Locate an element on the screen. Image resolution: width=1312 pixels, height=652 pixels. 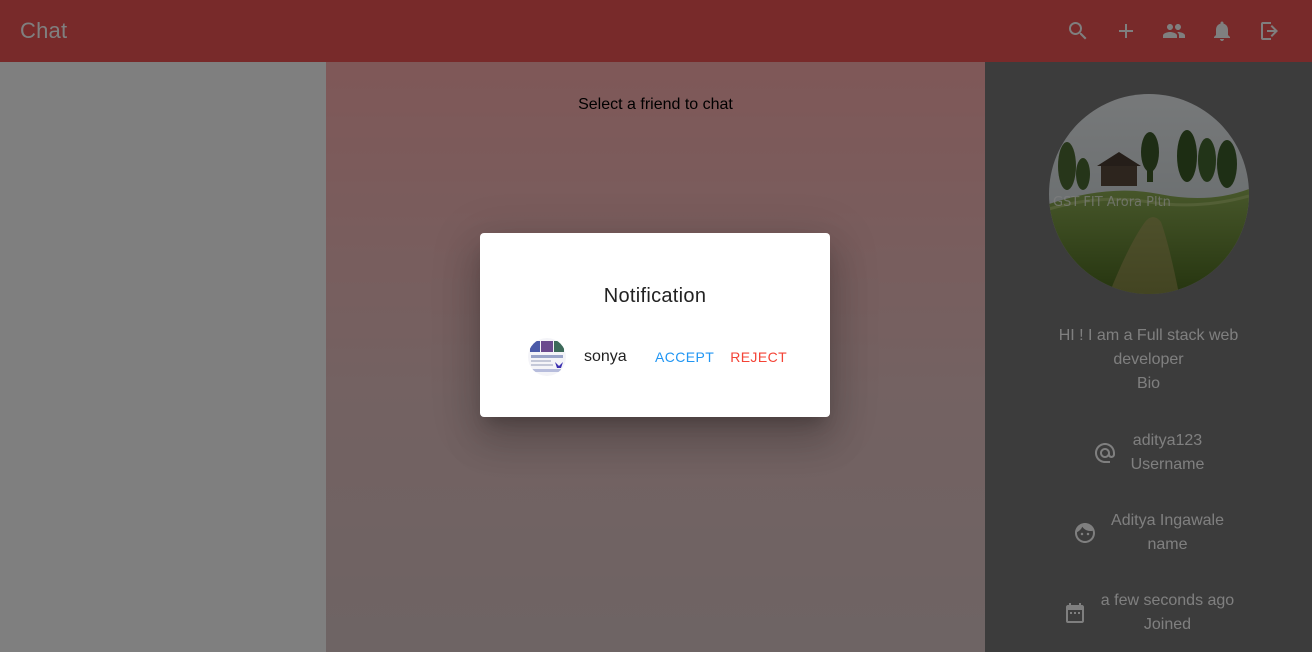
reject-button: REJECT is located at coordinates (758, 357).